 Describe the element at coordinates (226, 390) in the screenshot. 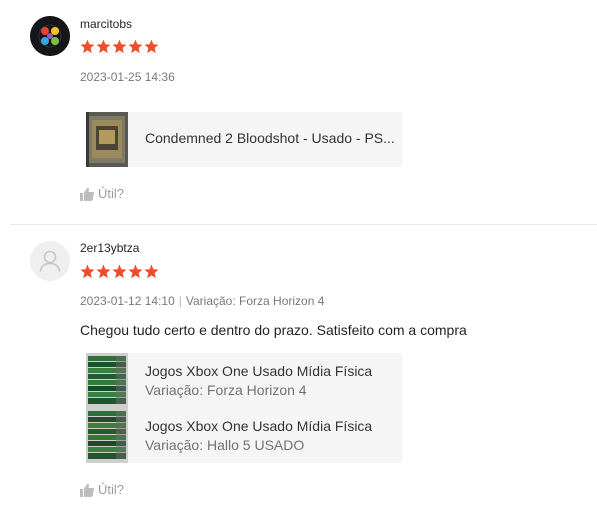

I see `product-variation: Variação: Forza Horizon 4` at that location.